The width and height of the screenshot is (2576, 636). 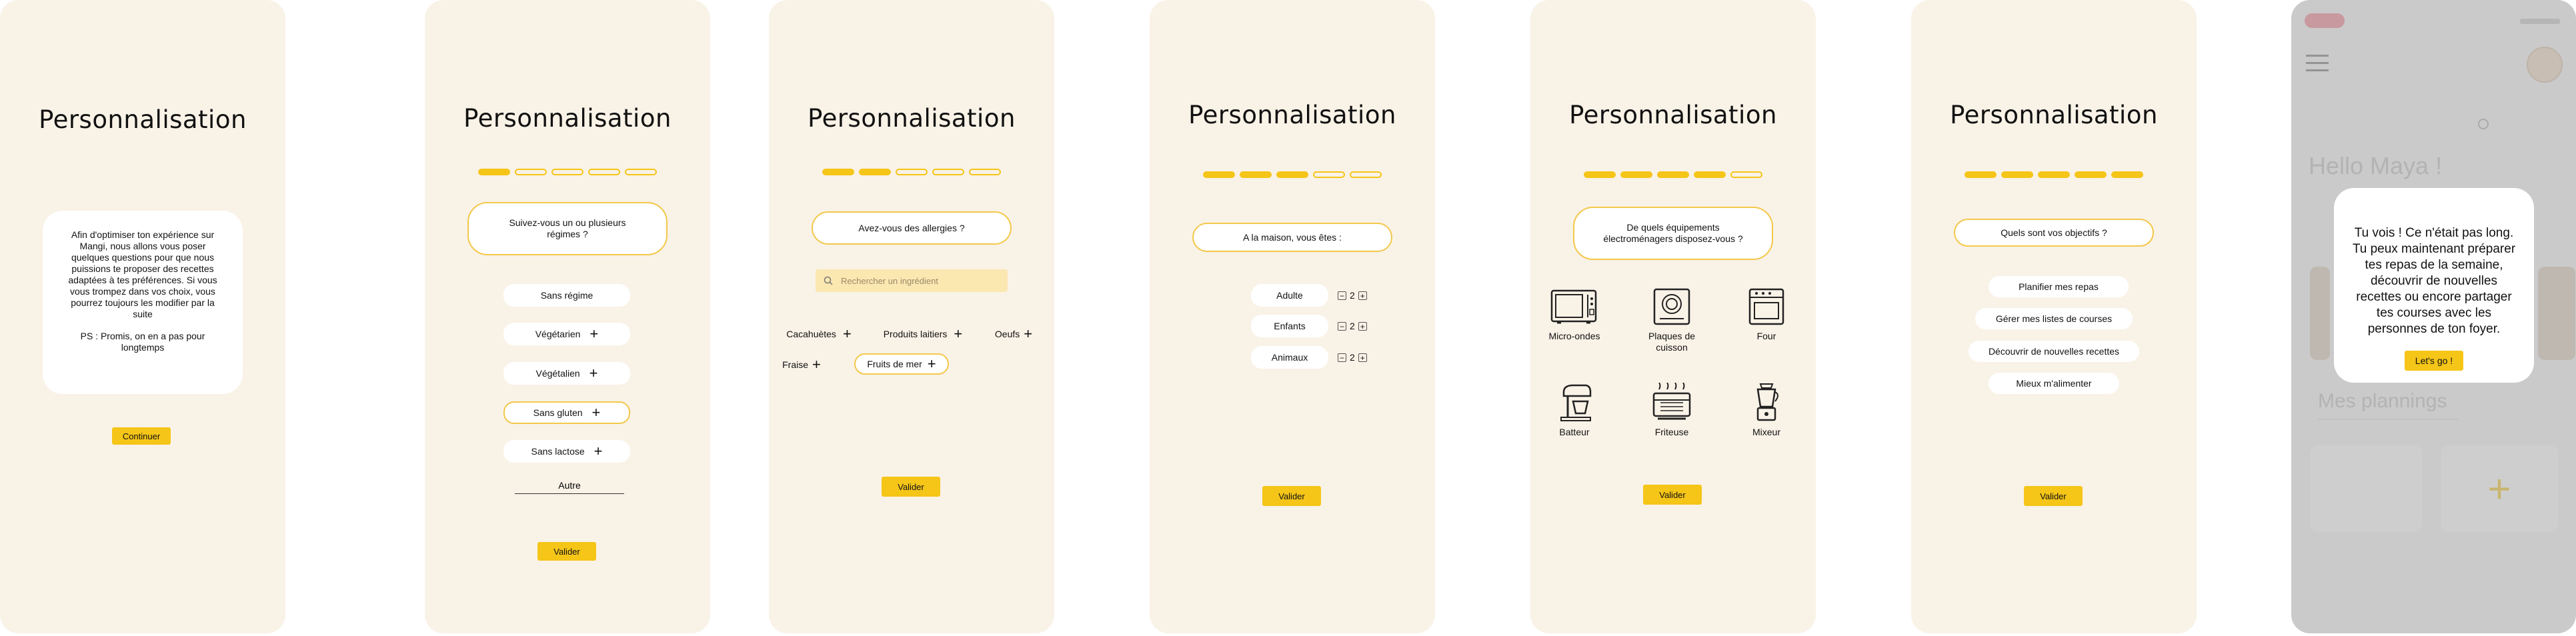 I want to click on search-input, so click(x=914, y=281).